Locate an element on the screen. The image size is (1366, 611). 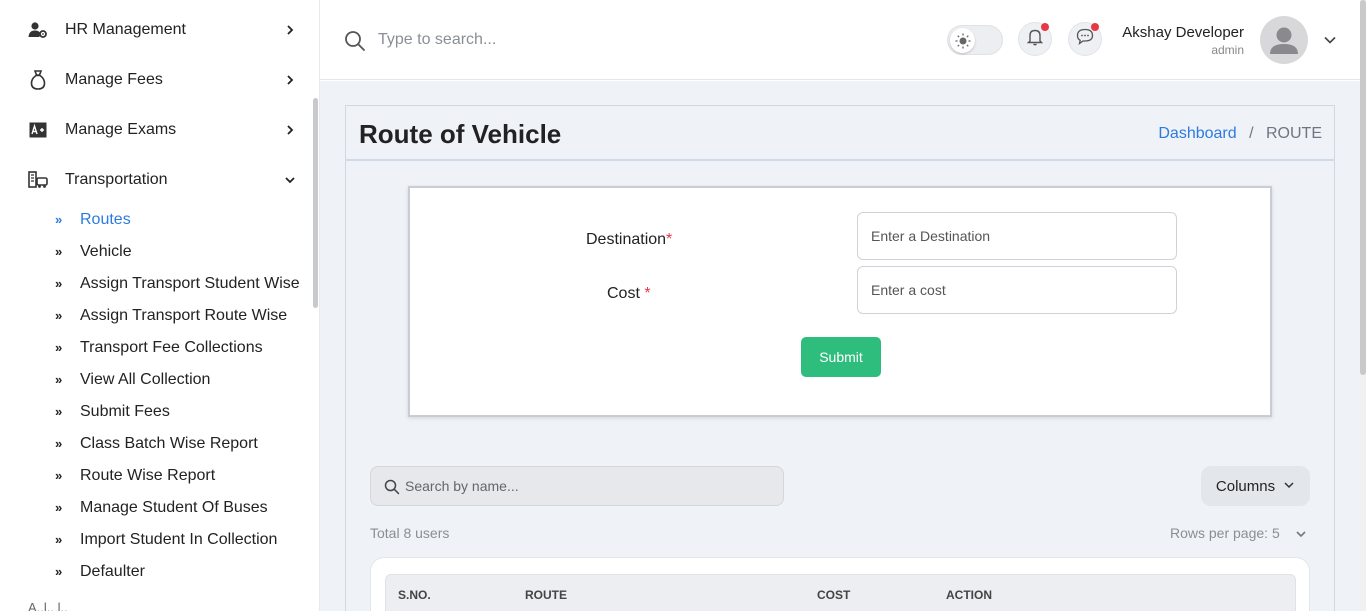
sidebar-subitem-assign-transport-route-wise: » Assign Transport Route Wise is located at coordinates (155, 316).